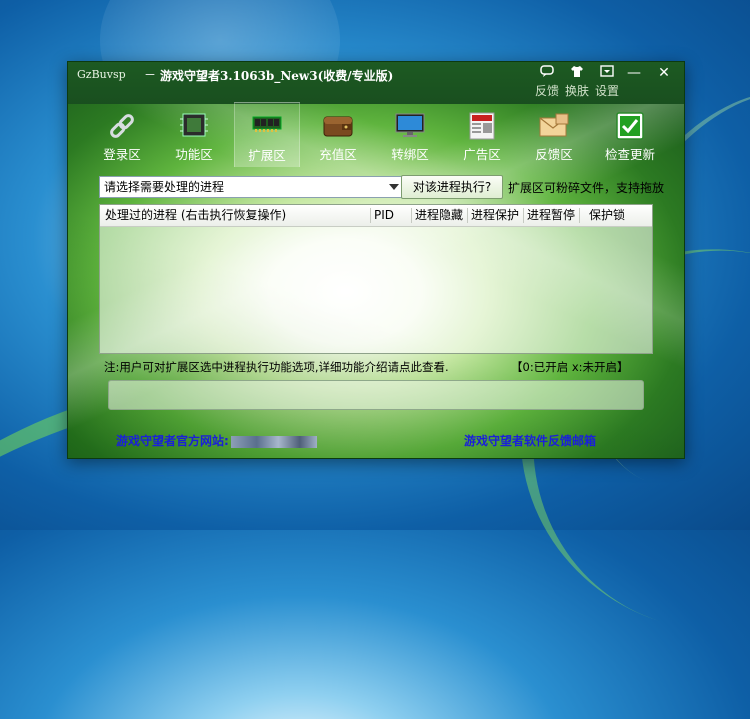  I want to click on process-select: 请选择需要处理的进程, so click(251, 187).